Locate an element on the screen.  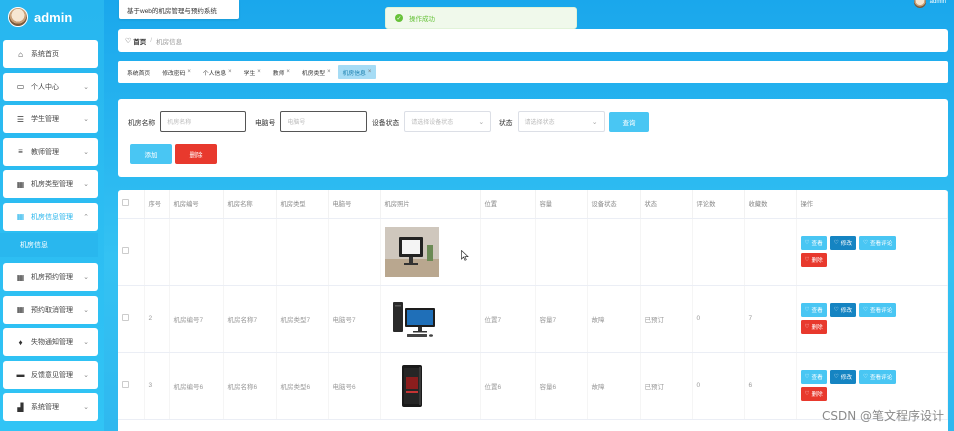
delete-label: 删除 is located at coordinates (817, 261).